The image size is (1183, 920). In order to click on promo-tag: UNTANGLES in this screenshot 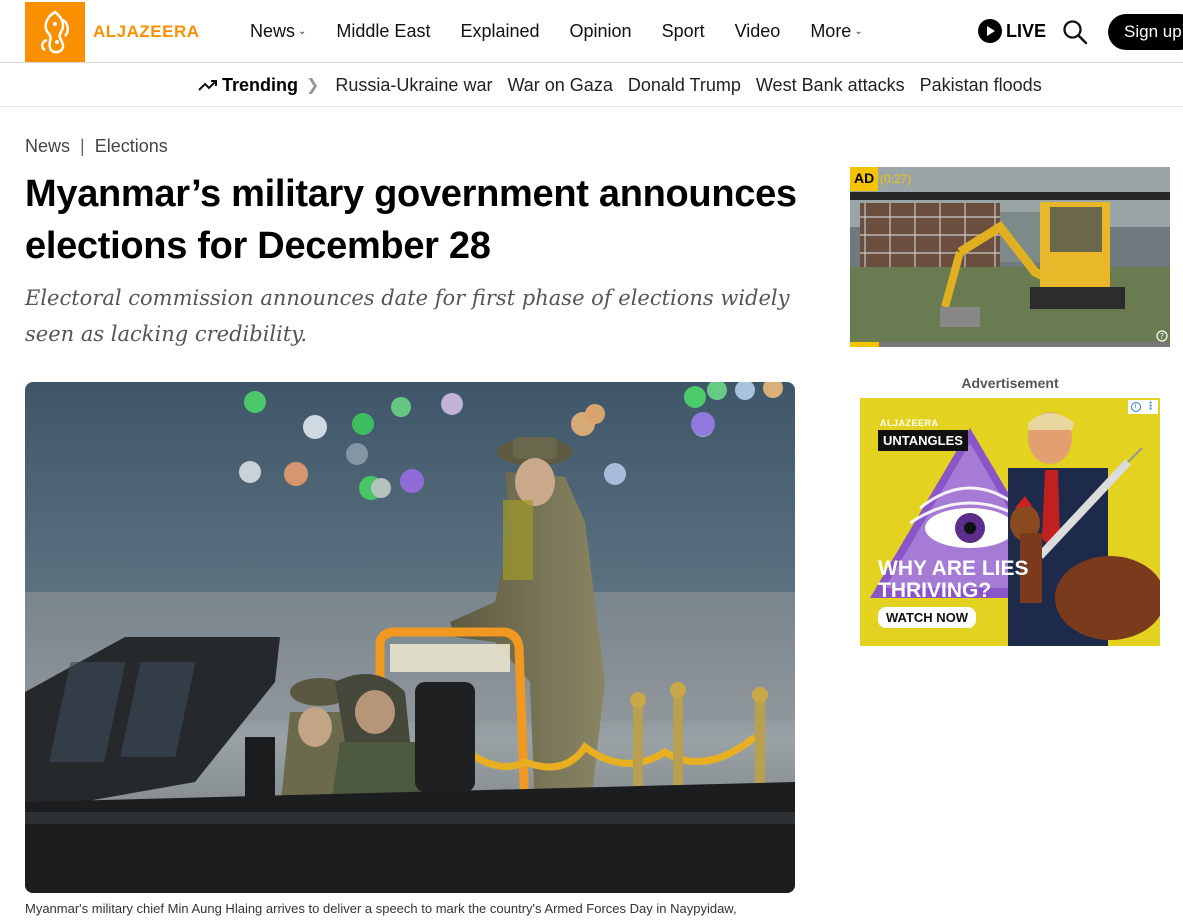, I will do `click(923, 440)`.